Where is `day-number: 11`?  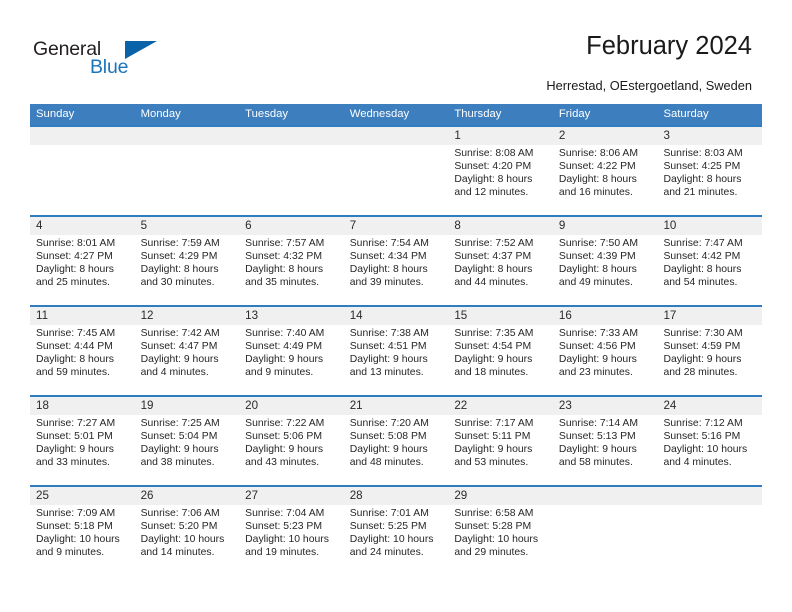
day-number: 11 is located at coordinates (42, 315).